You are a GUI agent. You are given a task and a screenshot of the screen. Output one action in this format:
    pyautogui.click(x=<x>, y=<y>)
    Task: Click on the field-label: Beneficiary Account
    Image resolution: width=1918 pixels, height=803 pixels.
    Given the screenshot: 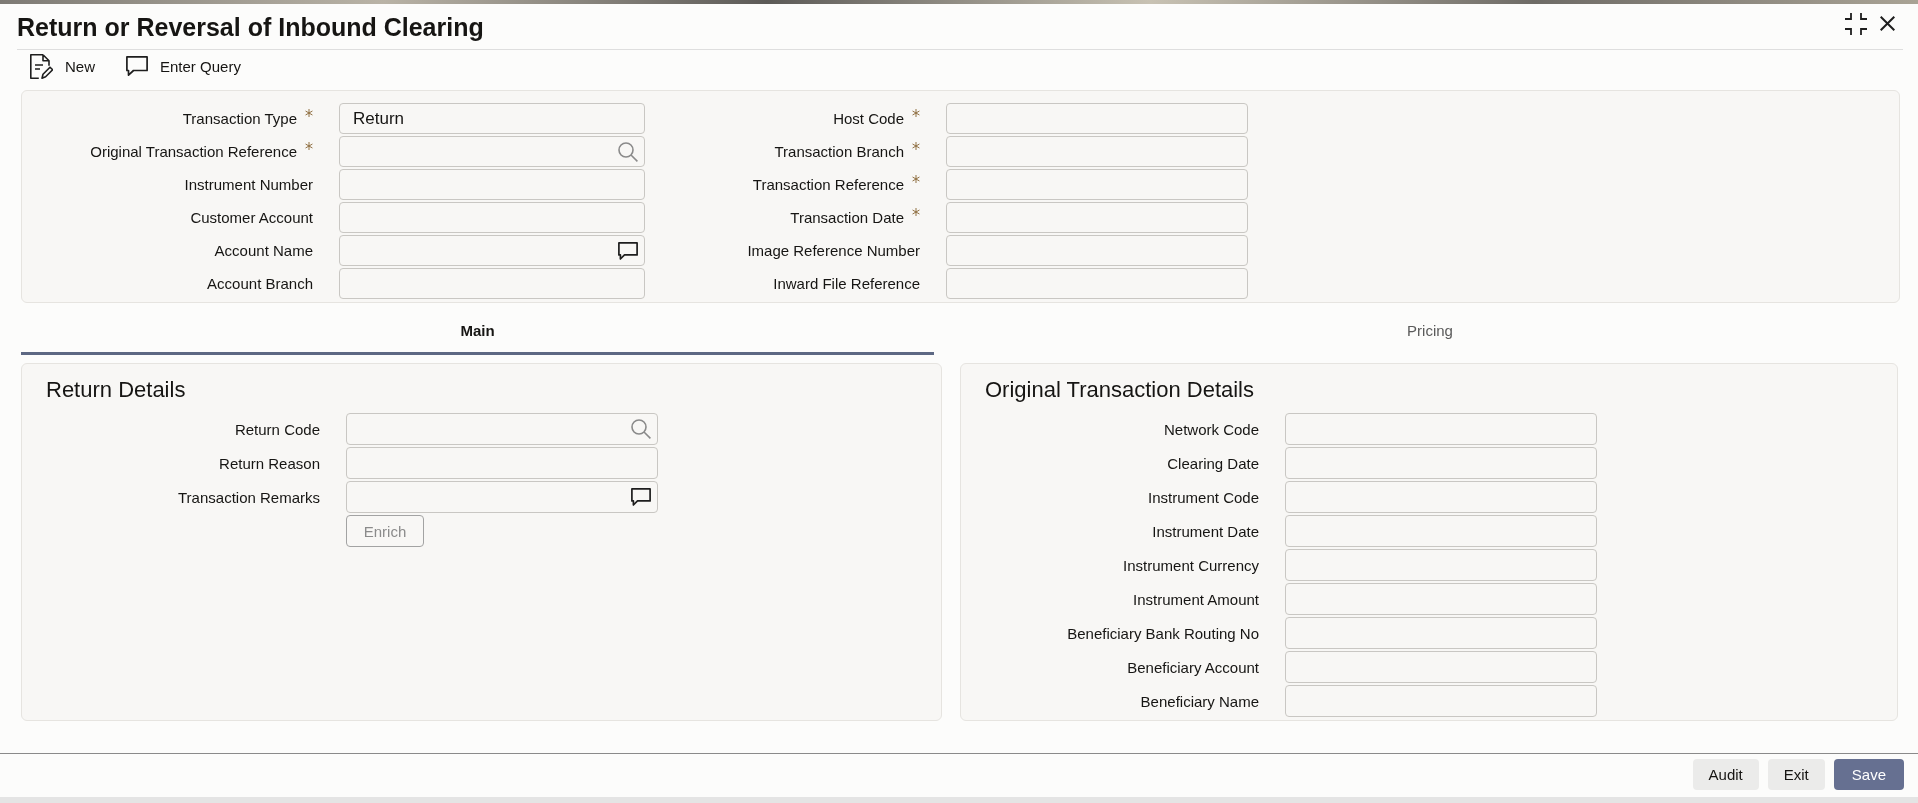 What is the action you would take?
    pyautogui.click(x=1193, y=667)
    